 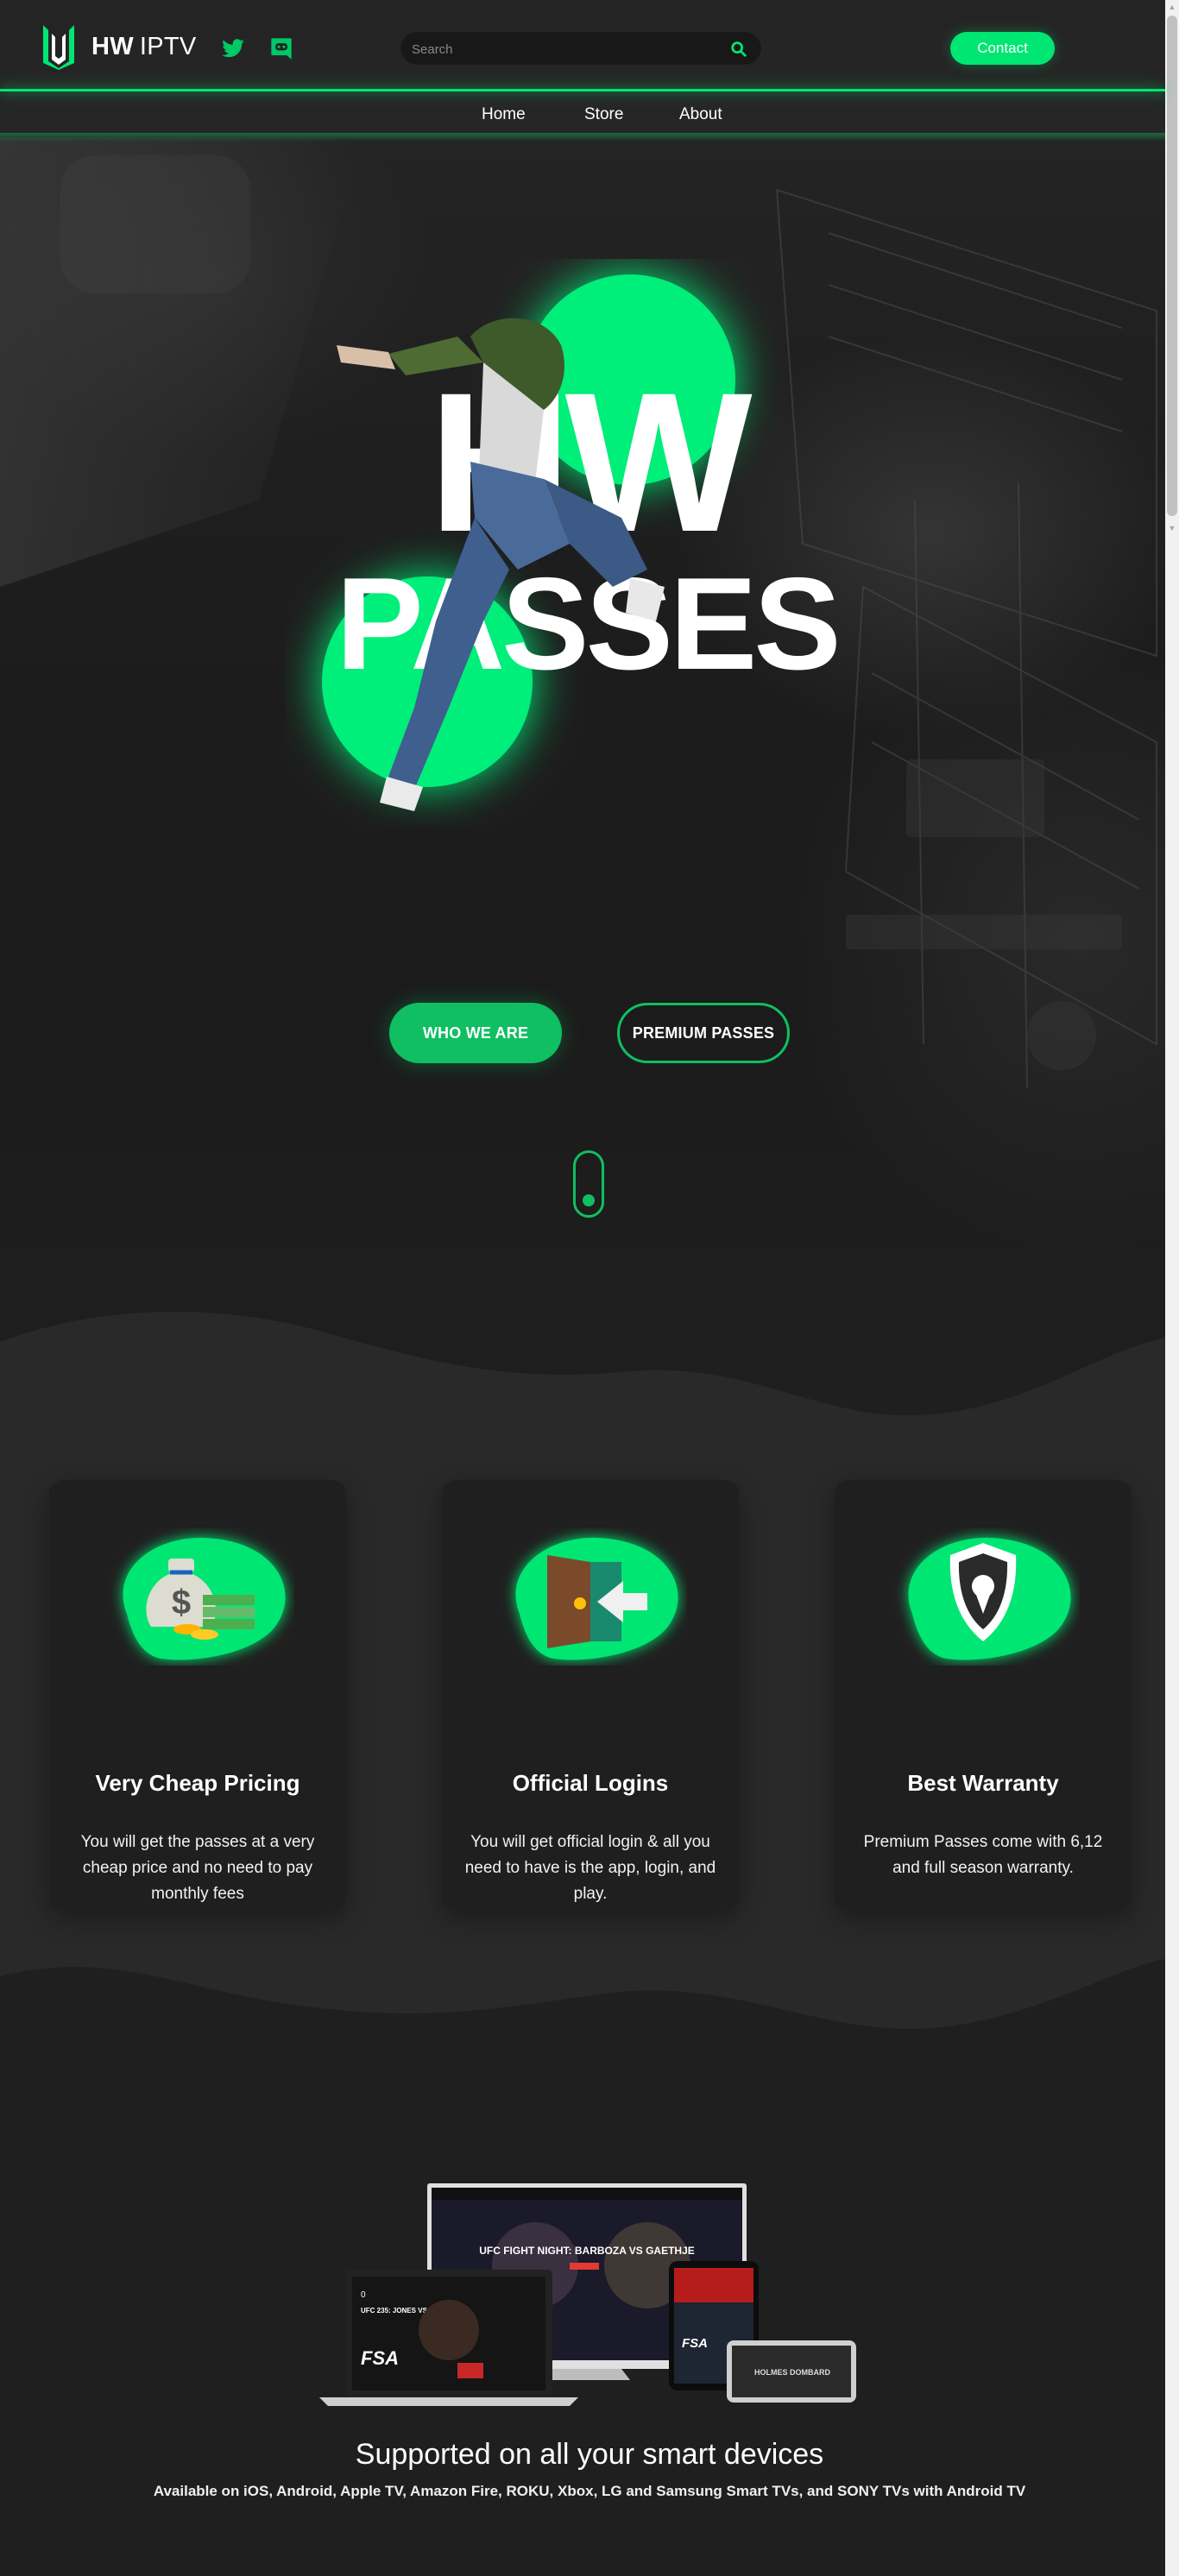 What do you see at coordinates (59, 46) in the screenshot?
I see `hw-logo-icon` at bounding box center [59, 46].